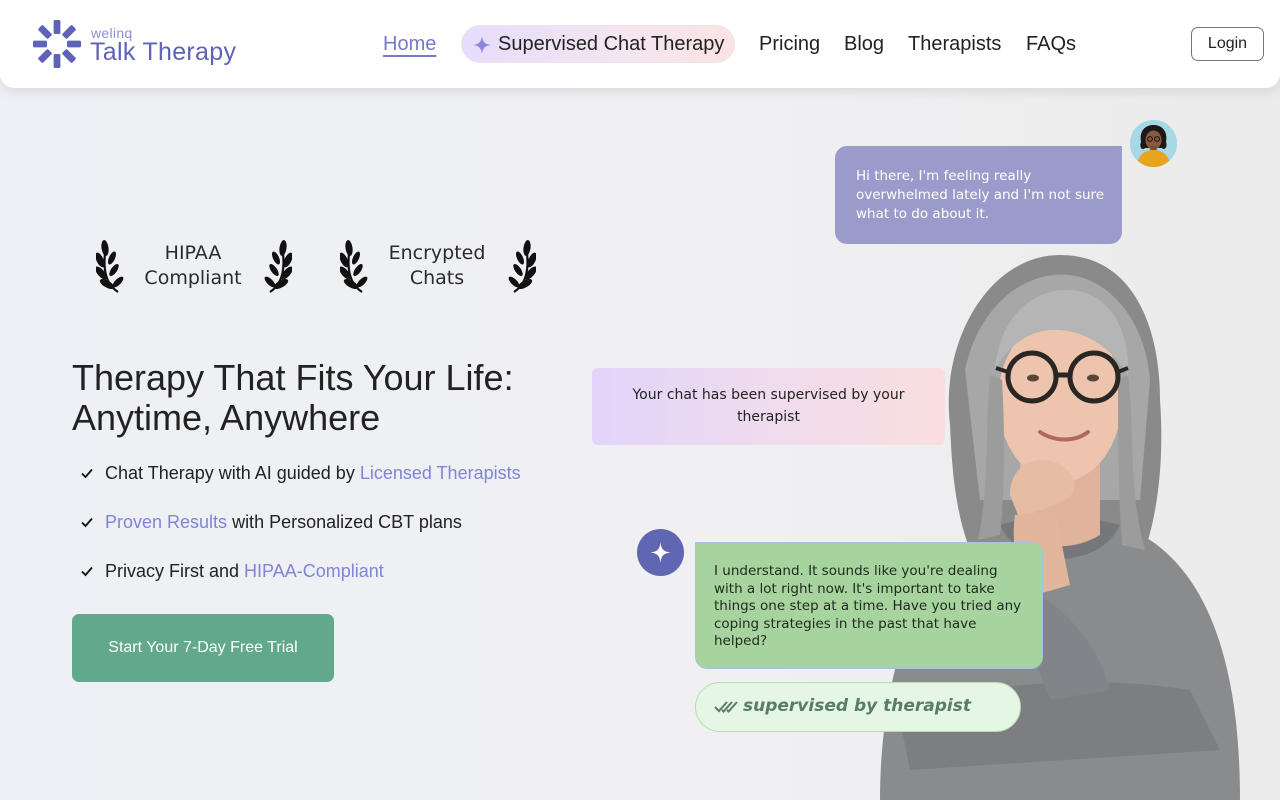  What do you see at coordinates (954, 44) in the screenshot?
I see `nav-link-therapists: Therapists` at bounding box center [954, 44].